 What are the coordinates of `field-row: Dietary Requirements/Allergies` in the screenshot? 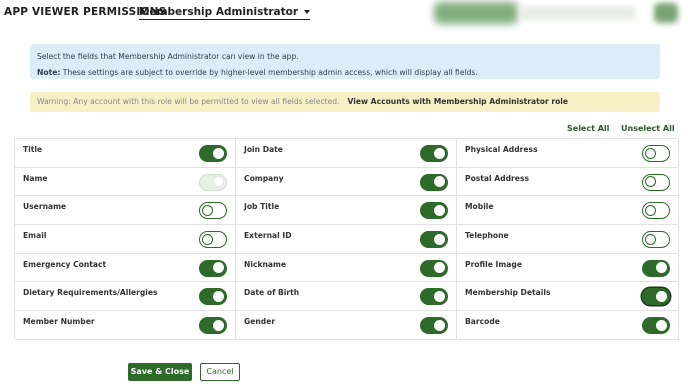 It's located at (125, 297).